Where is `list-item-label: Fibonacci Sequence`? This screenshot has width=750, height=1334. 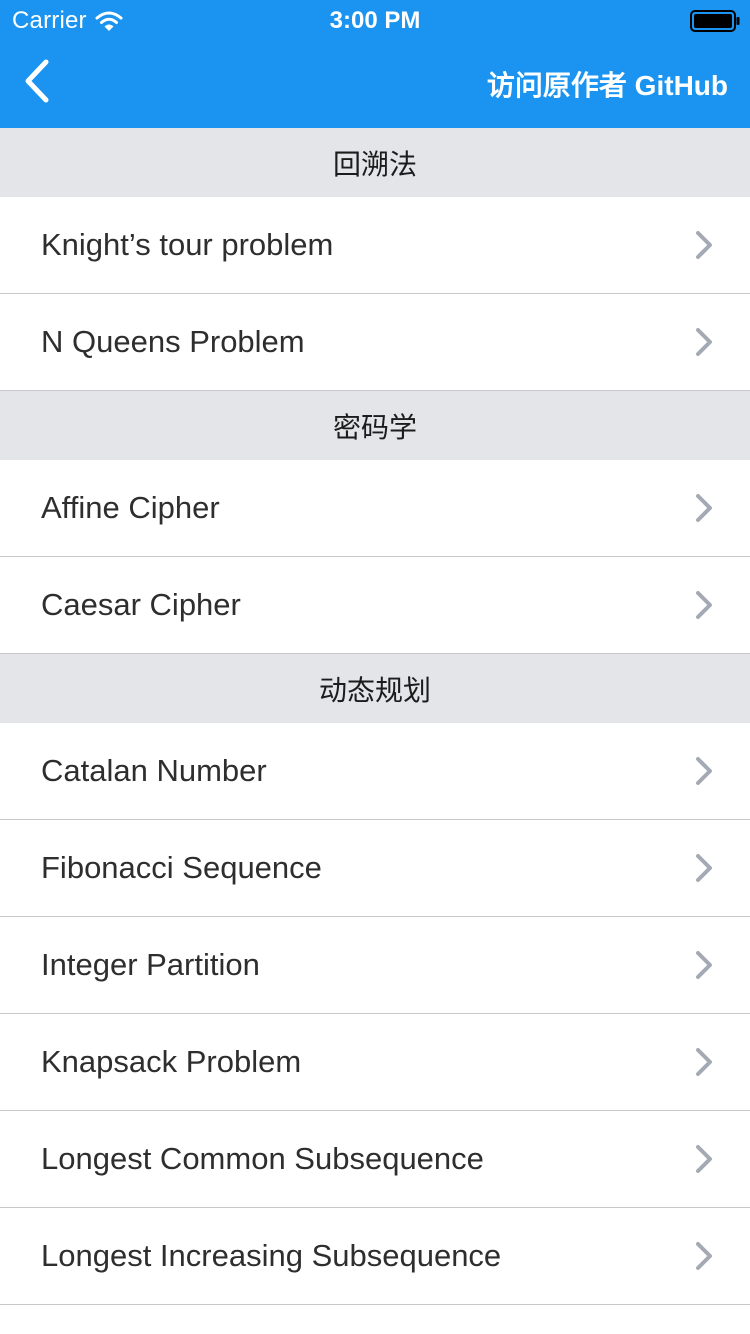
list-item-label: Fibonacci Sequence is located at coordinates (181, 867).